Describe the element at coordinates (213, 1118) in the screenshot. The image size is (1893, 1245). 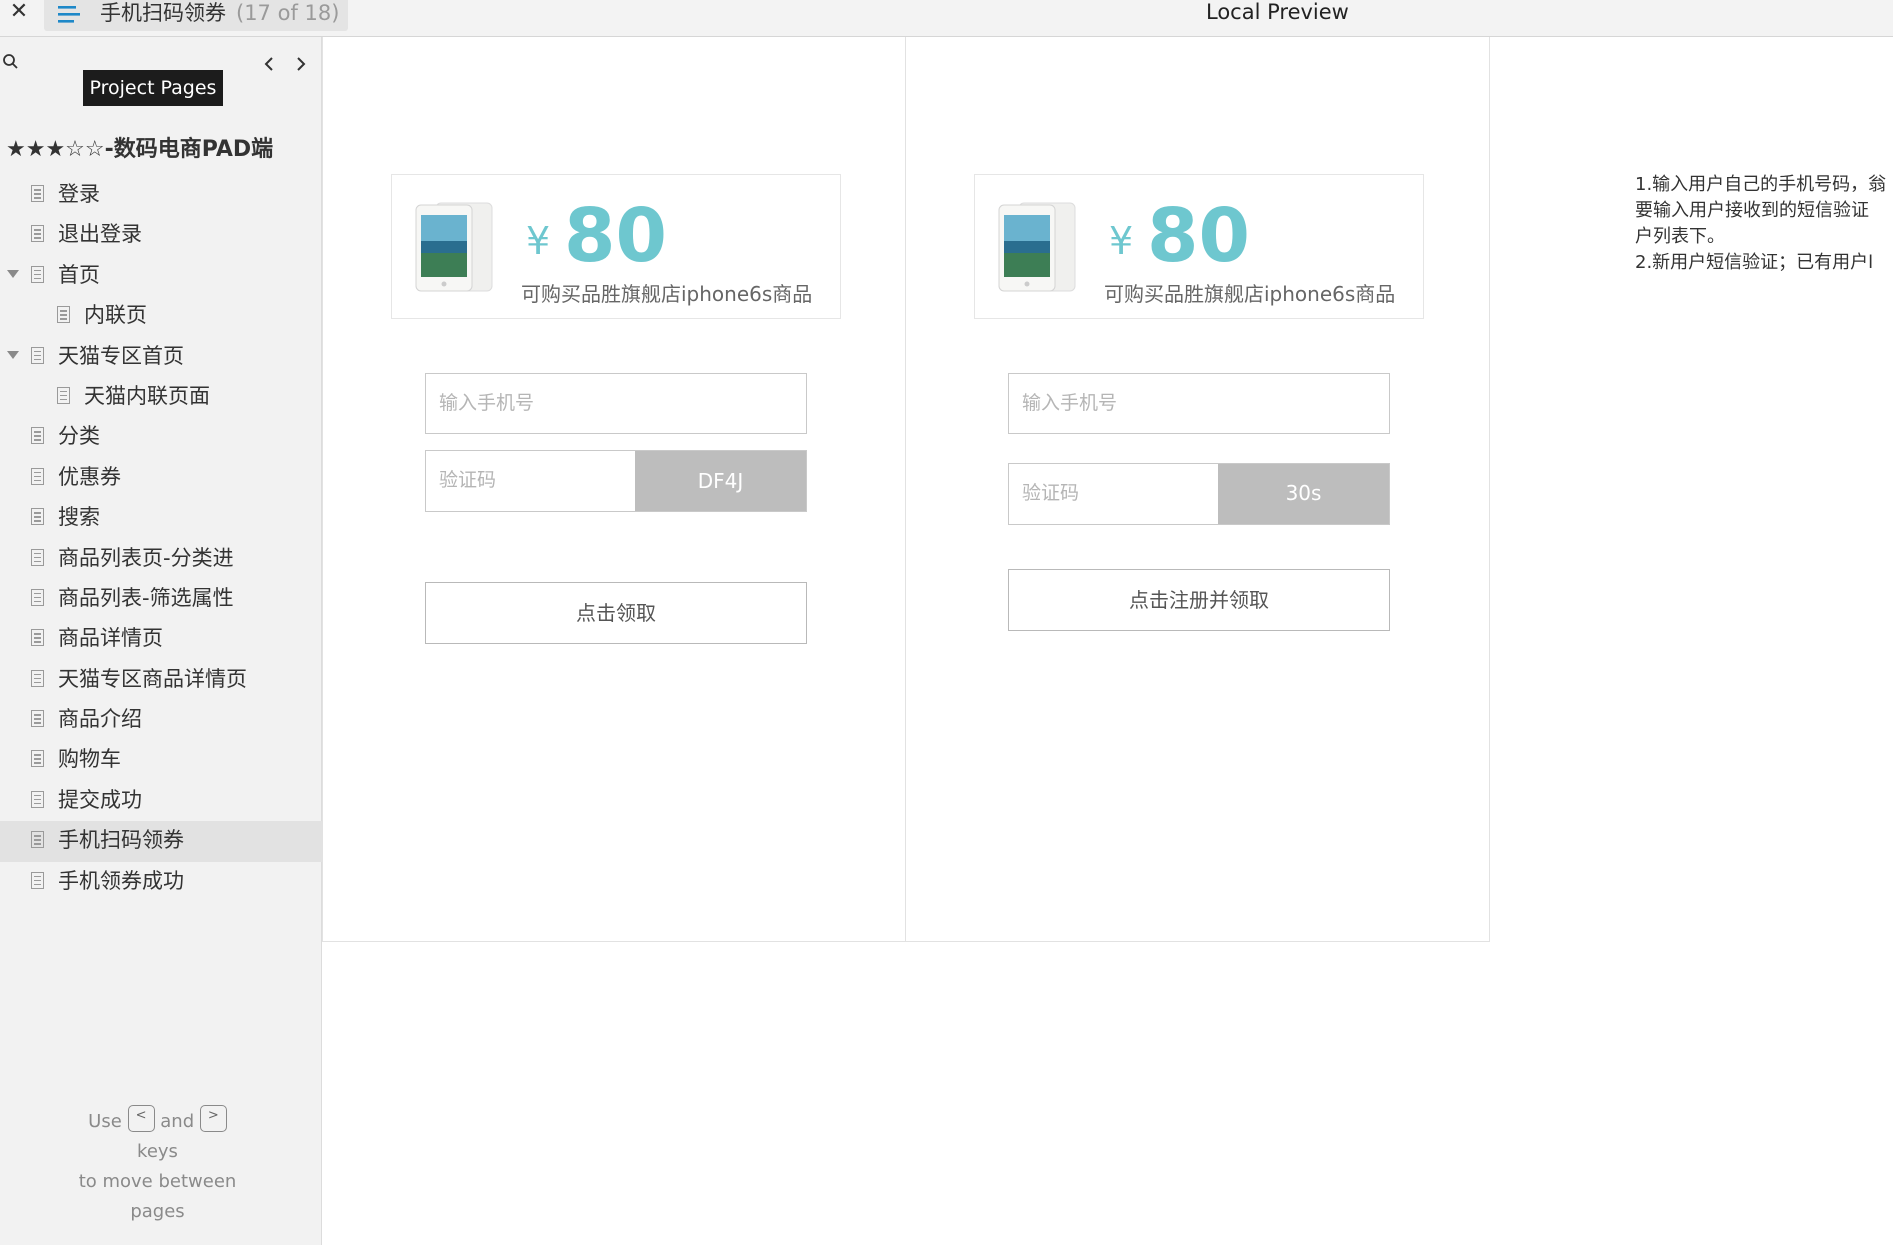
I see `next-key-icon: >` at that location.